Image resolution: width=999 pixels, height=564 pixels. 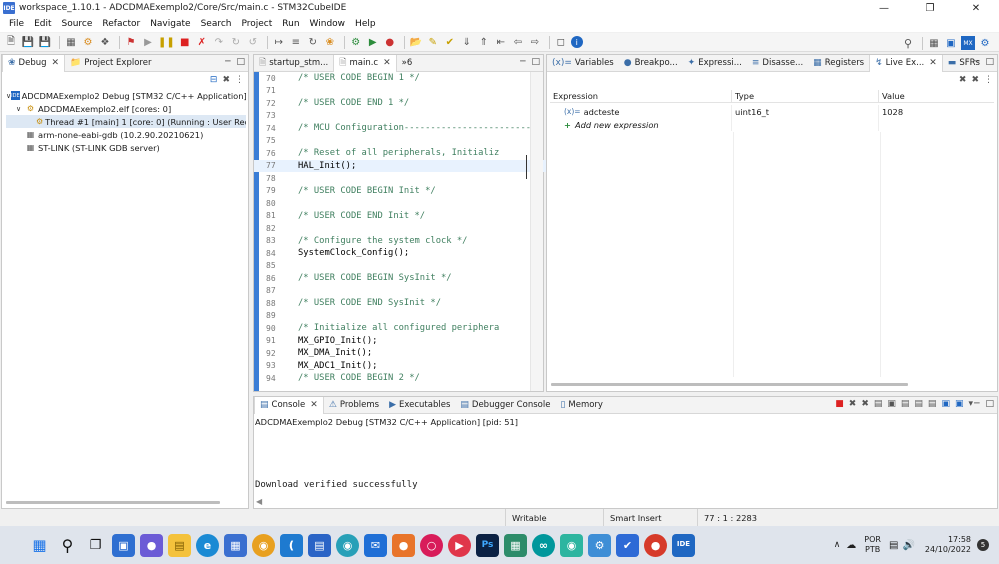 I want to click on back-icon: ⇦, so click(x=518, y=42).